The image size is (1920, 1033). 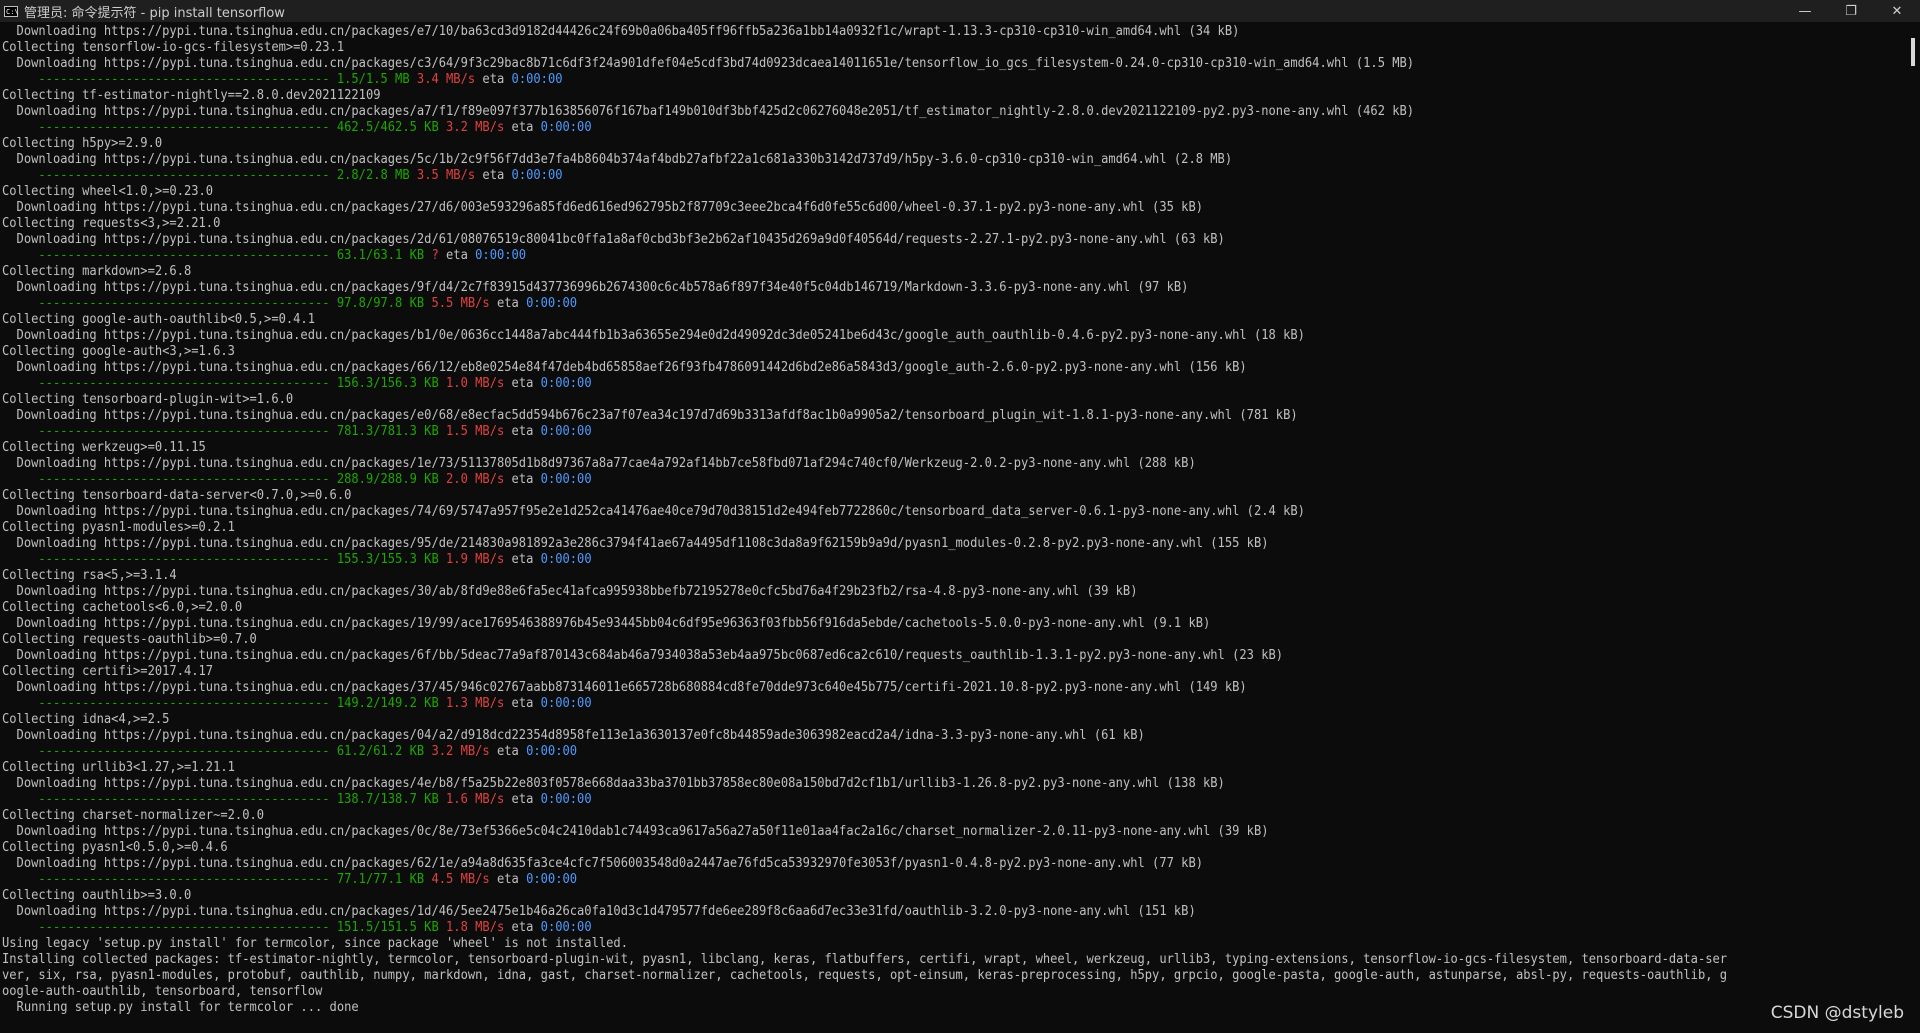 I want to click on terminal-line: Collecting charset-normalizer~=2.0.0, so click(x=133, y=815).